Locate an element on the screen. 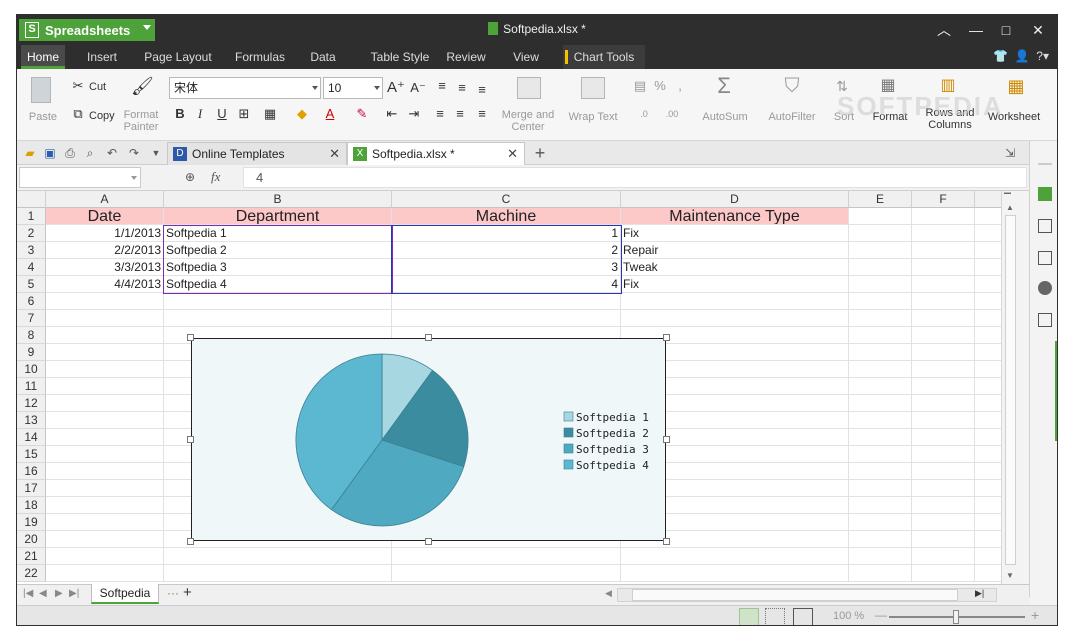  row-header: 22 is located at coordinates (31, 573).